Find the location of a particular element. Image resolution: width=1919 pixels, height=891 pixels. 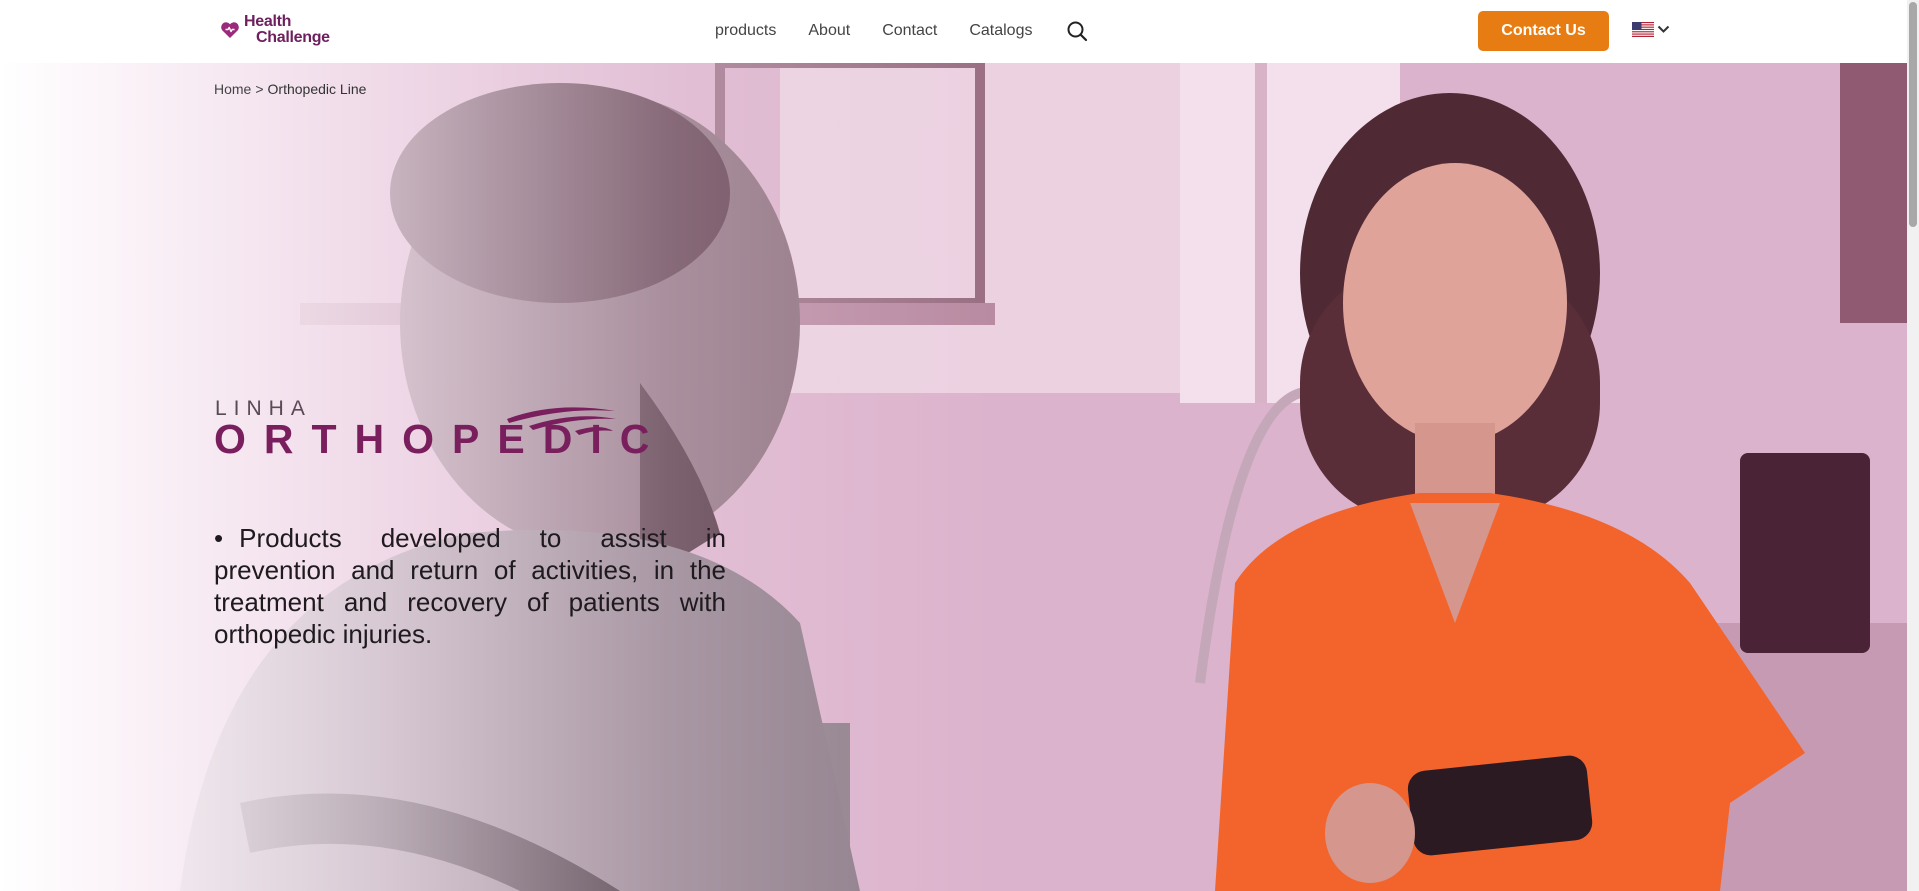

main-nav: products About Contact Catalogs is located at coordinates (901, 31).